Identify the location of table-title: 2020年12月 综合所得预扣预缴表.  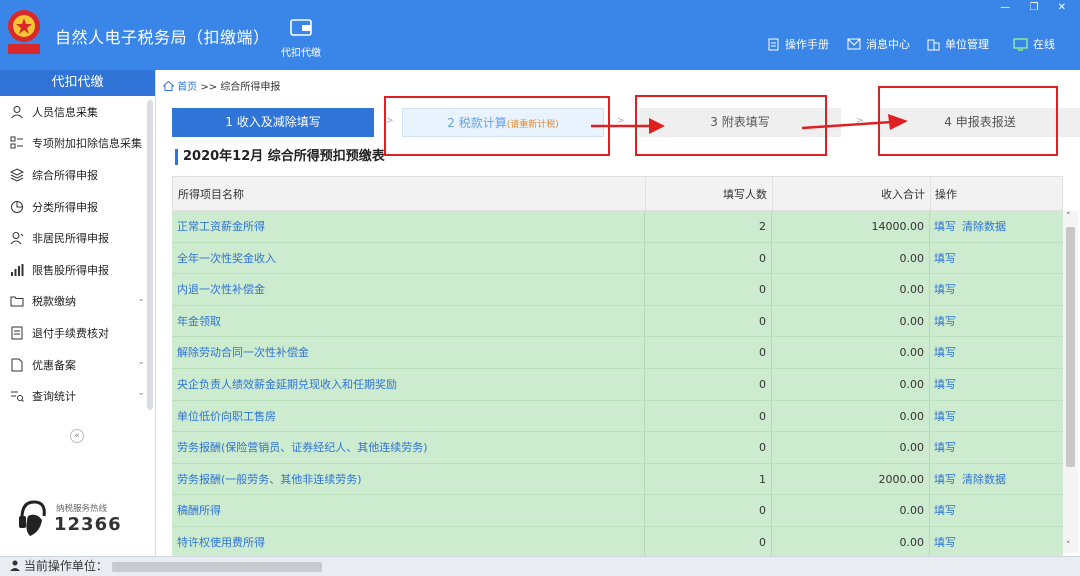
(280, 157).